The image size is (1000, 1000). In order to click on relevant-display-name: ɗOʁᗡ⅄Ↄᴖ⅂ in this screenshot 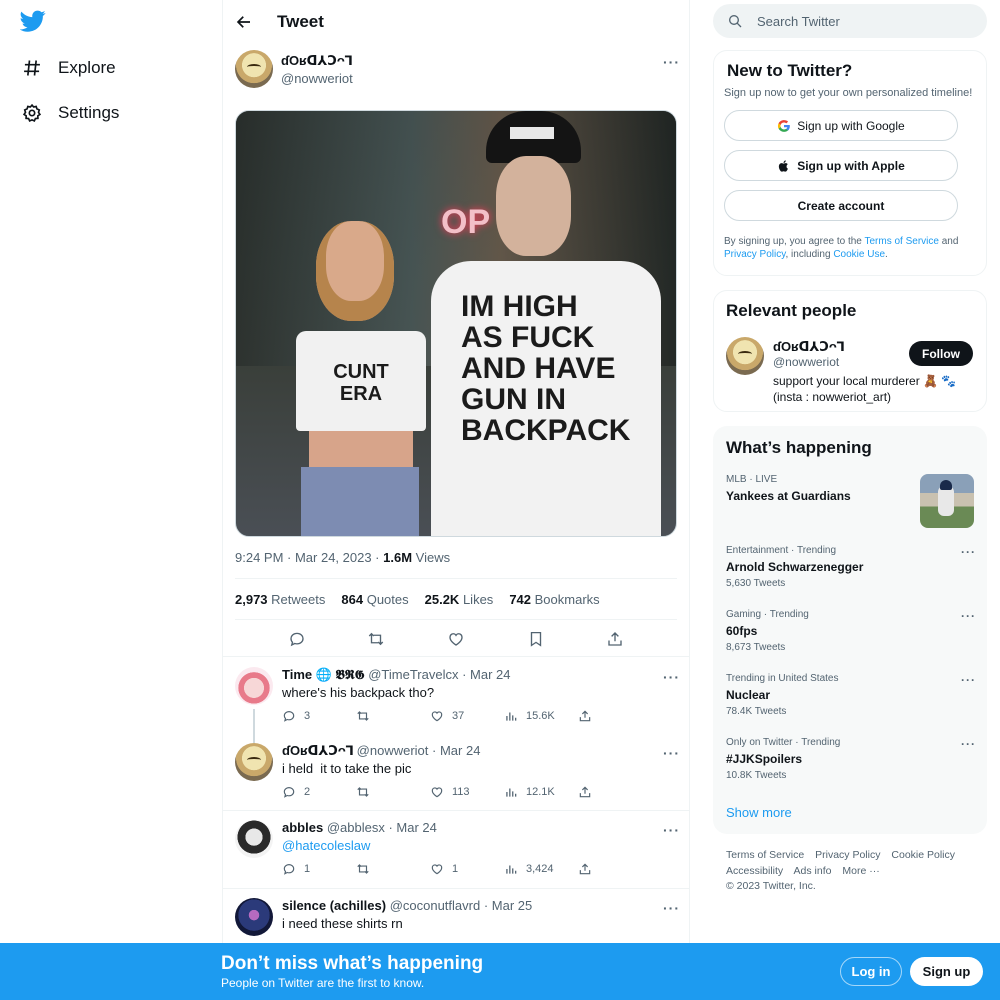, I will do `click(808, 347)`.